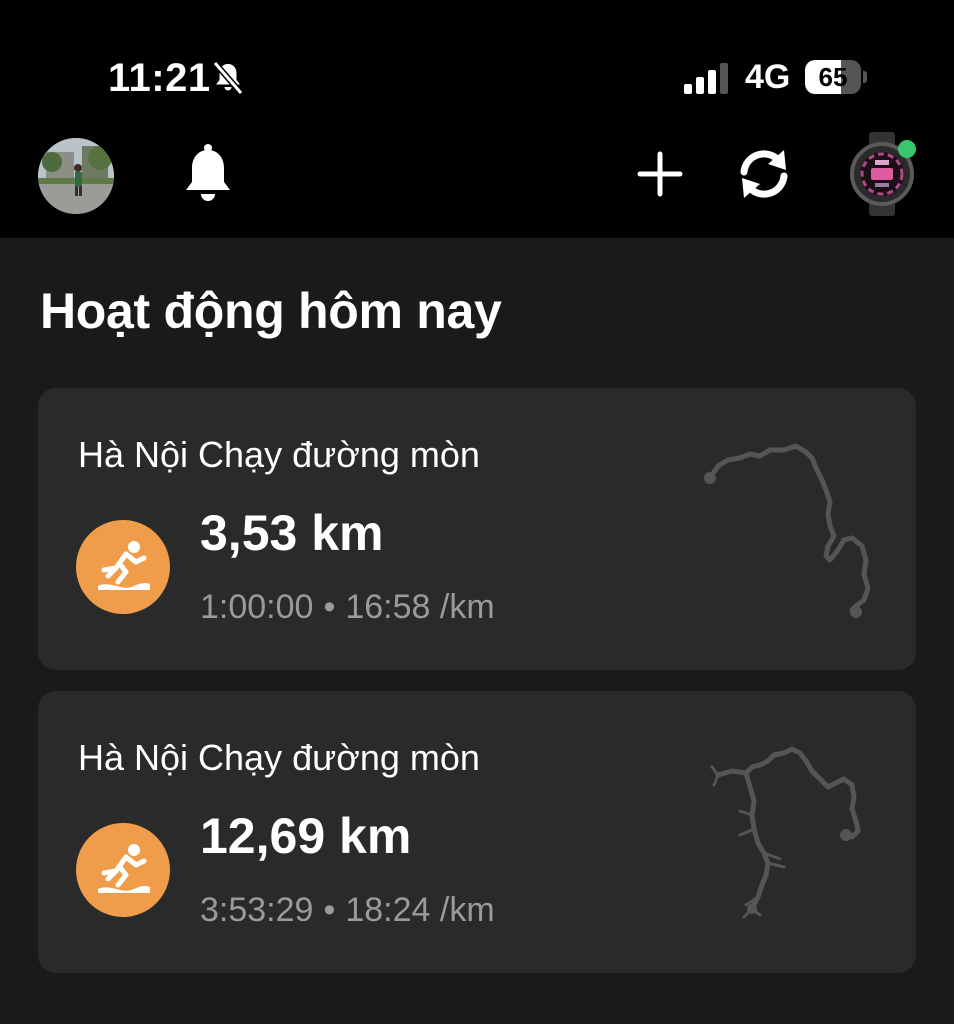  I want to click on battery-icon: 65, so click(836, 78).